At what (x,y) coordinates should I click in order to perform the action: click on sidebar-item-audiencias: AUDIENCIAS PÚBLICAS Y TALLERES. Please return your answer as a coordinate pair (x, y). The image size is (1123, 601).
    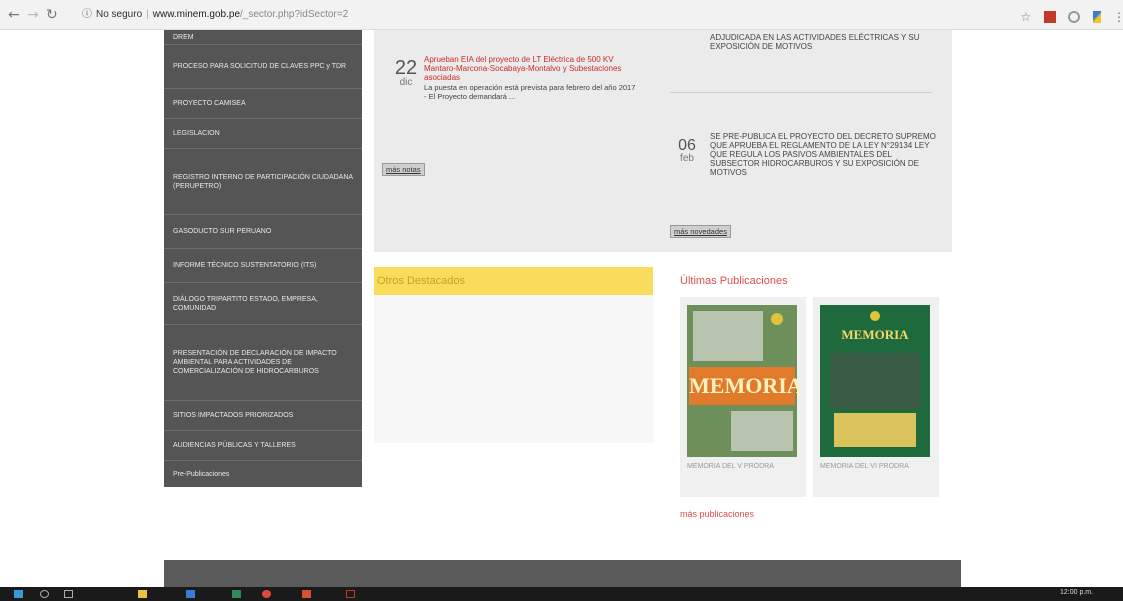
    Looking at the image, I should click on (263, 445).